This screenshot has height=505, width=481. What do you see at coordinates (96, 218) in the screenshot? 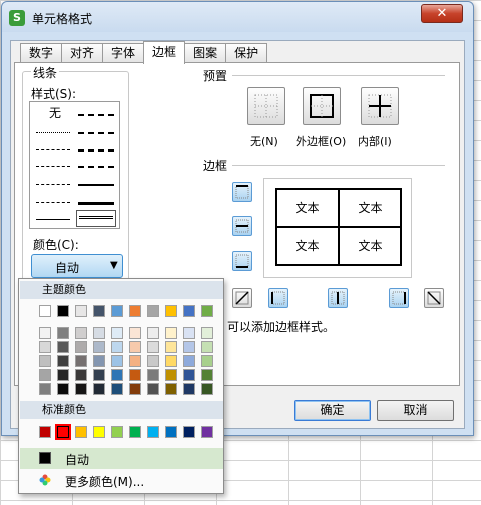
I see `line-style-selected` at bounding box center [96, 218].